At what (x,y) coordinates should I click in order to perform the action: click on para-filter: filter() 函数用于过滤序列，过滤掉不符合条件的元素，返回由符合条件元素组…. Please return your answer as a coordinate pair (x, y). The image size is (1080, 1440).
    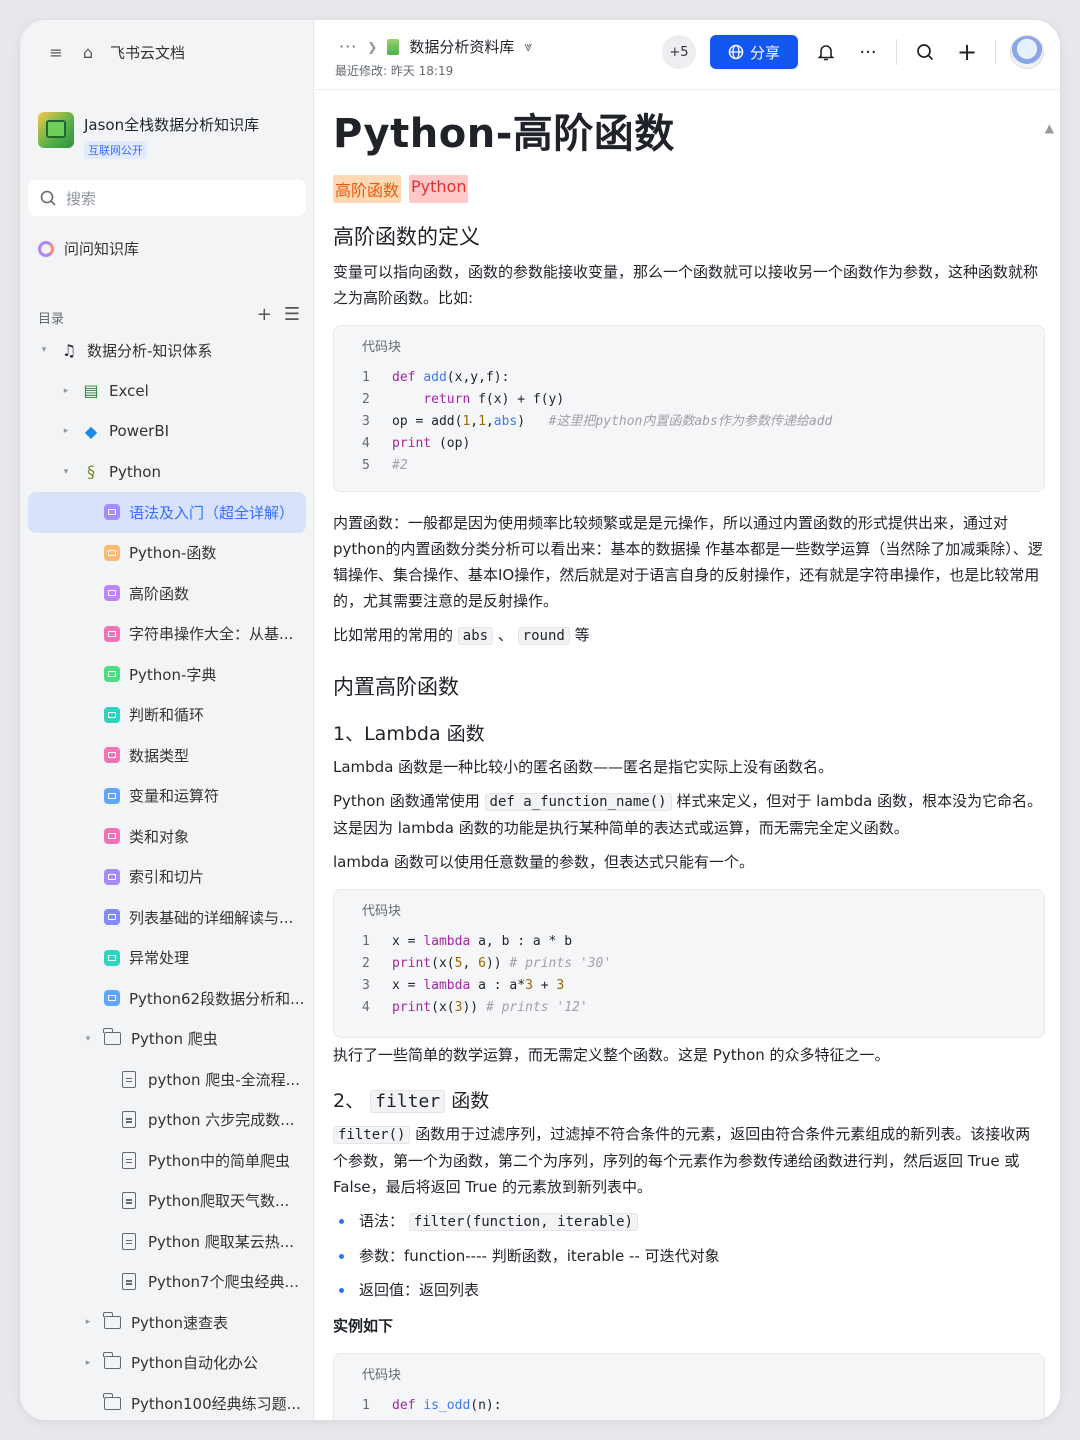
    Looking at the image, I should click on (682, 1160).